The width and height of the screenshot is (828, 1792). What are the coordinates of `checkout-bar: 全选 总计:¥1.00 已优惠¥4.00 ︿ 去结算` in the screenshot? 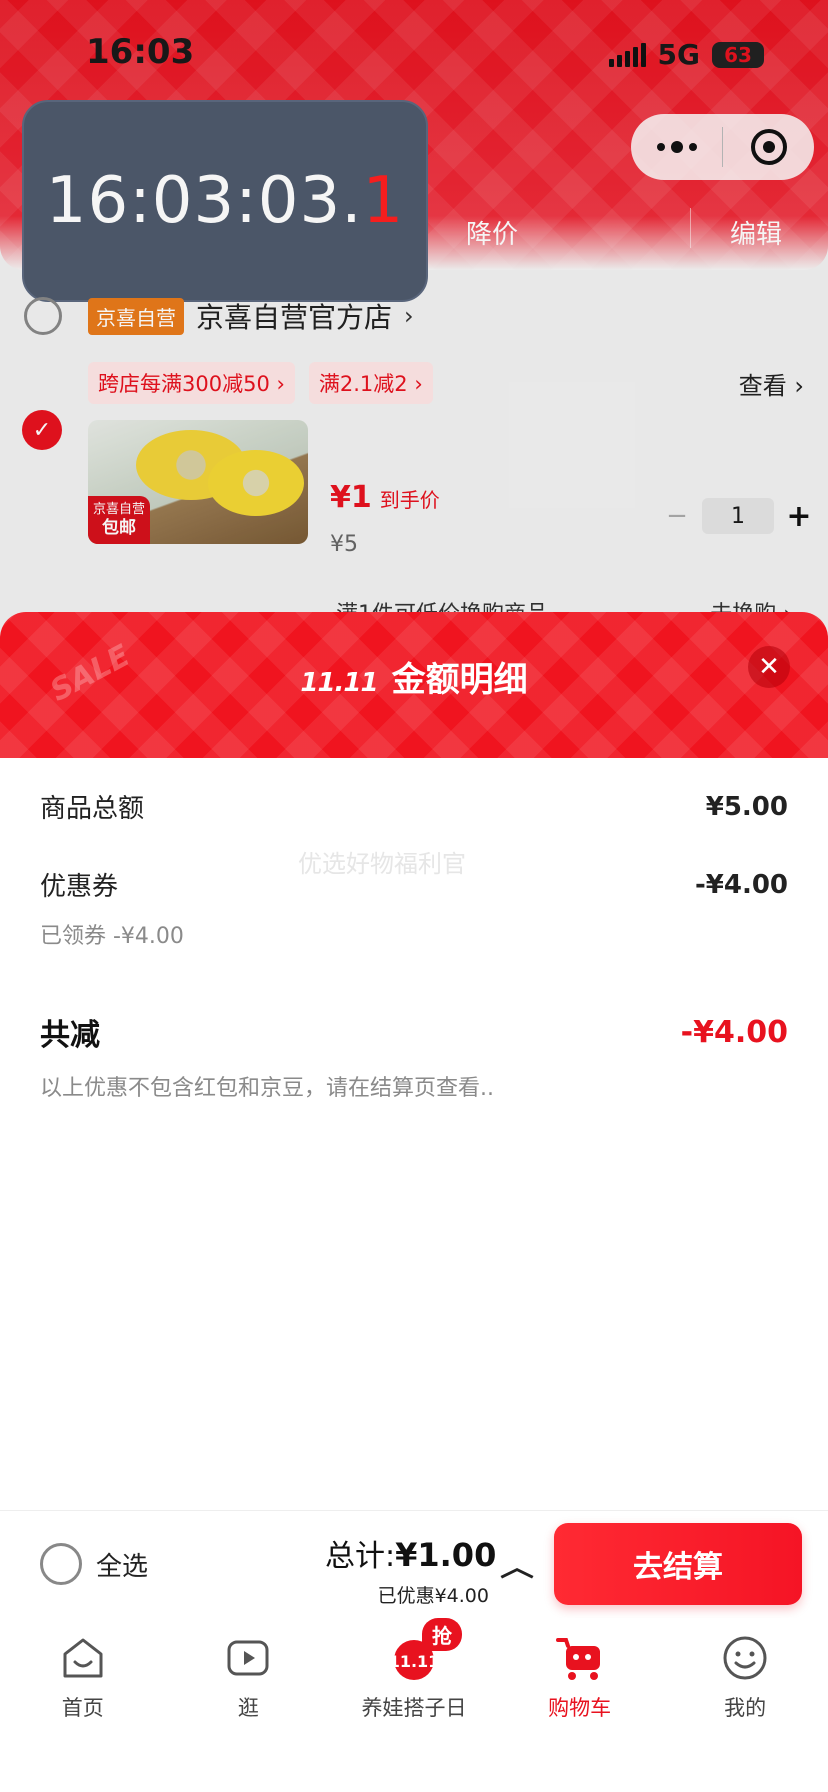 It's located at (414, 1564).